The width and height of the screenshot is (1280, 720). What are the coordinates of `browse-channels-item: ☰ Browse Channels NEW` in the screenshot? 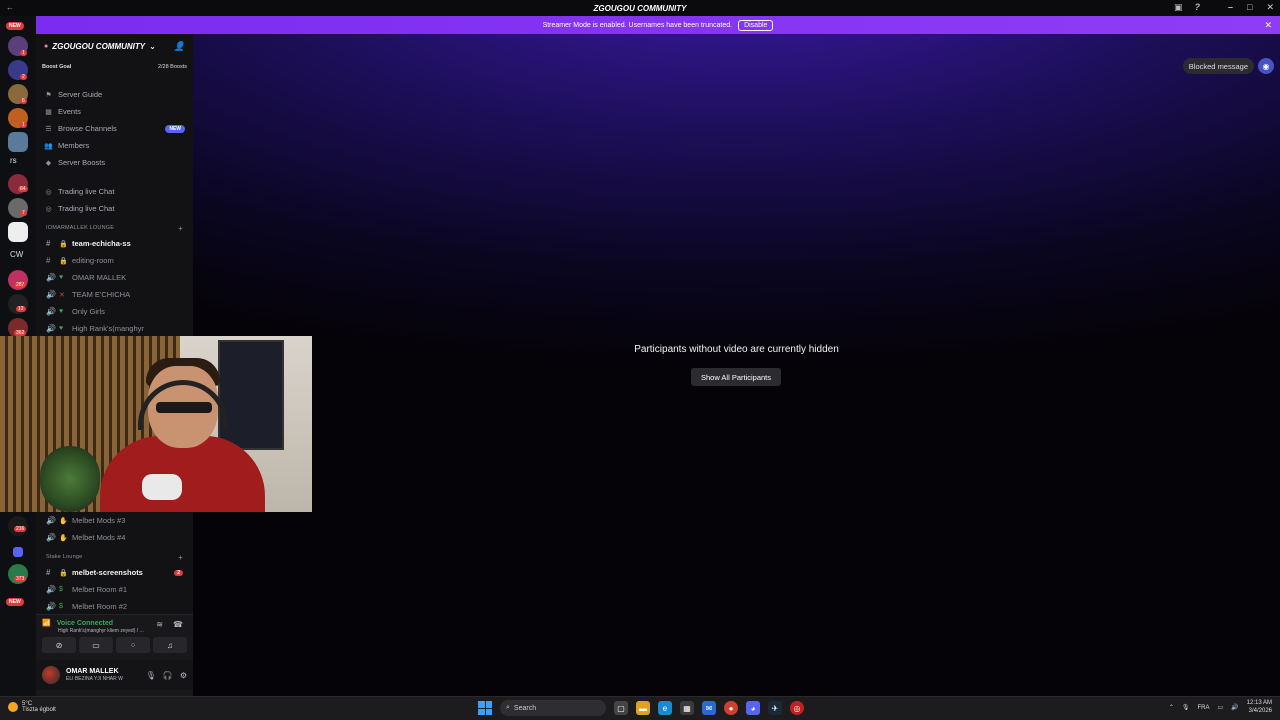 It's located at (114, 128).